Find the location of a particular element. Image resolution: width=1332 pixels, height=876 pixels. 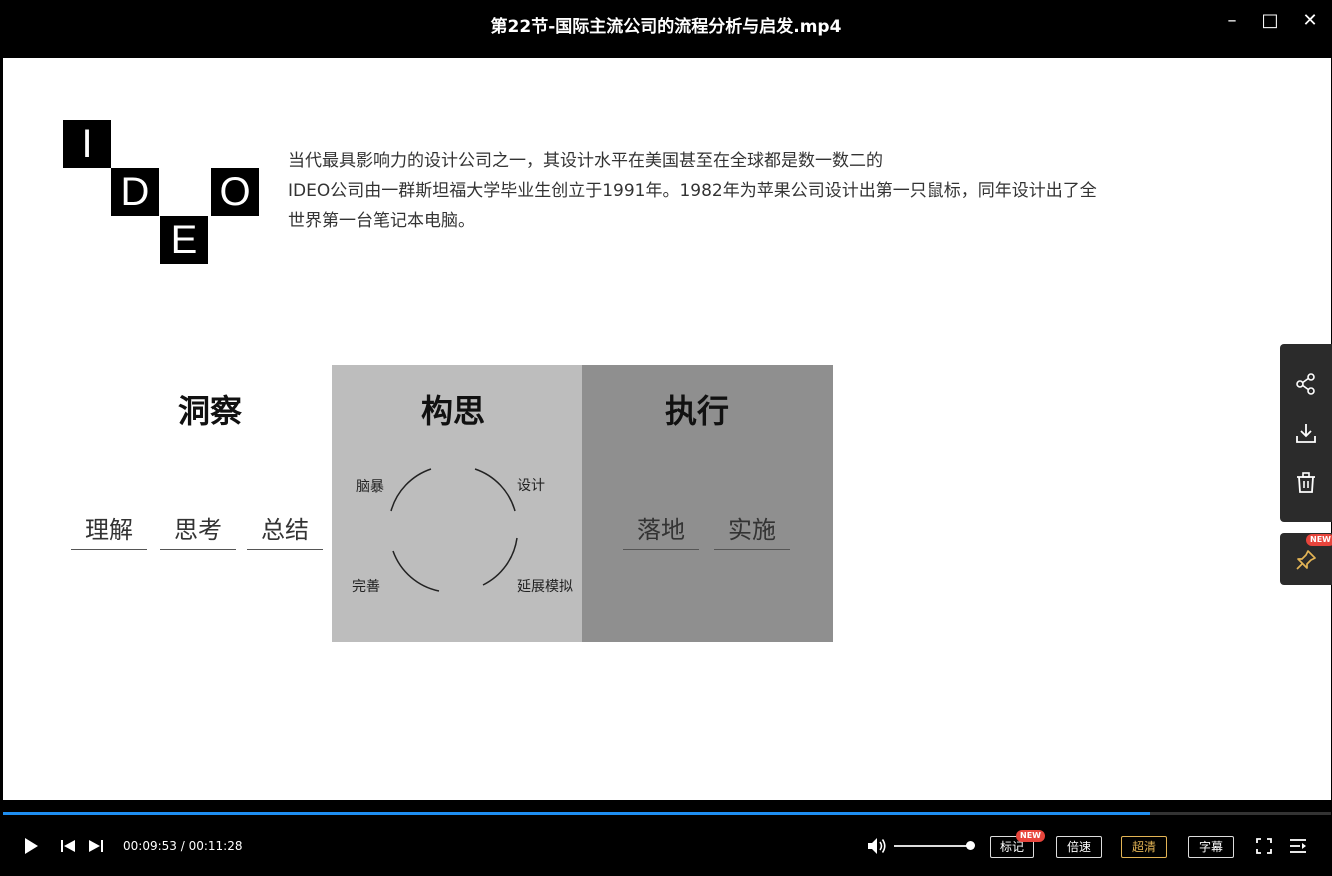

quality-button: 超清 is located at coordinates (1144, 847).